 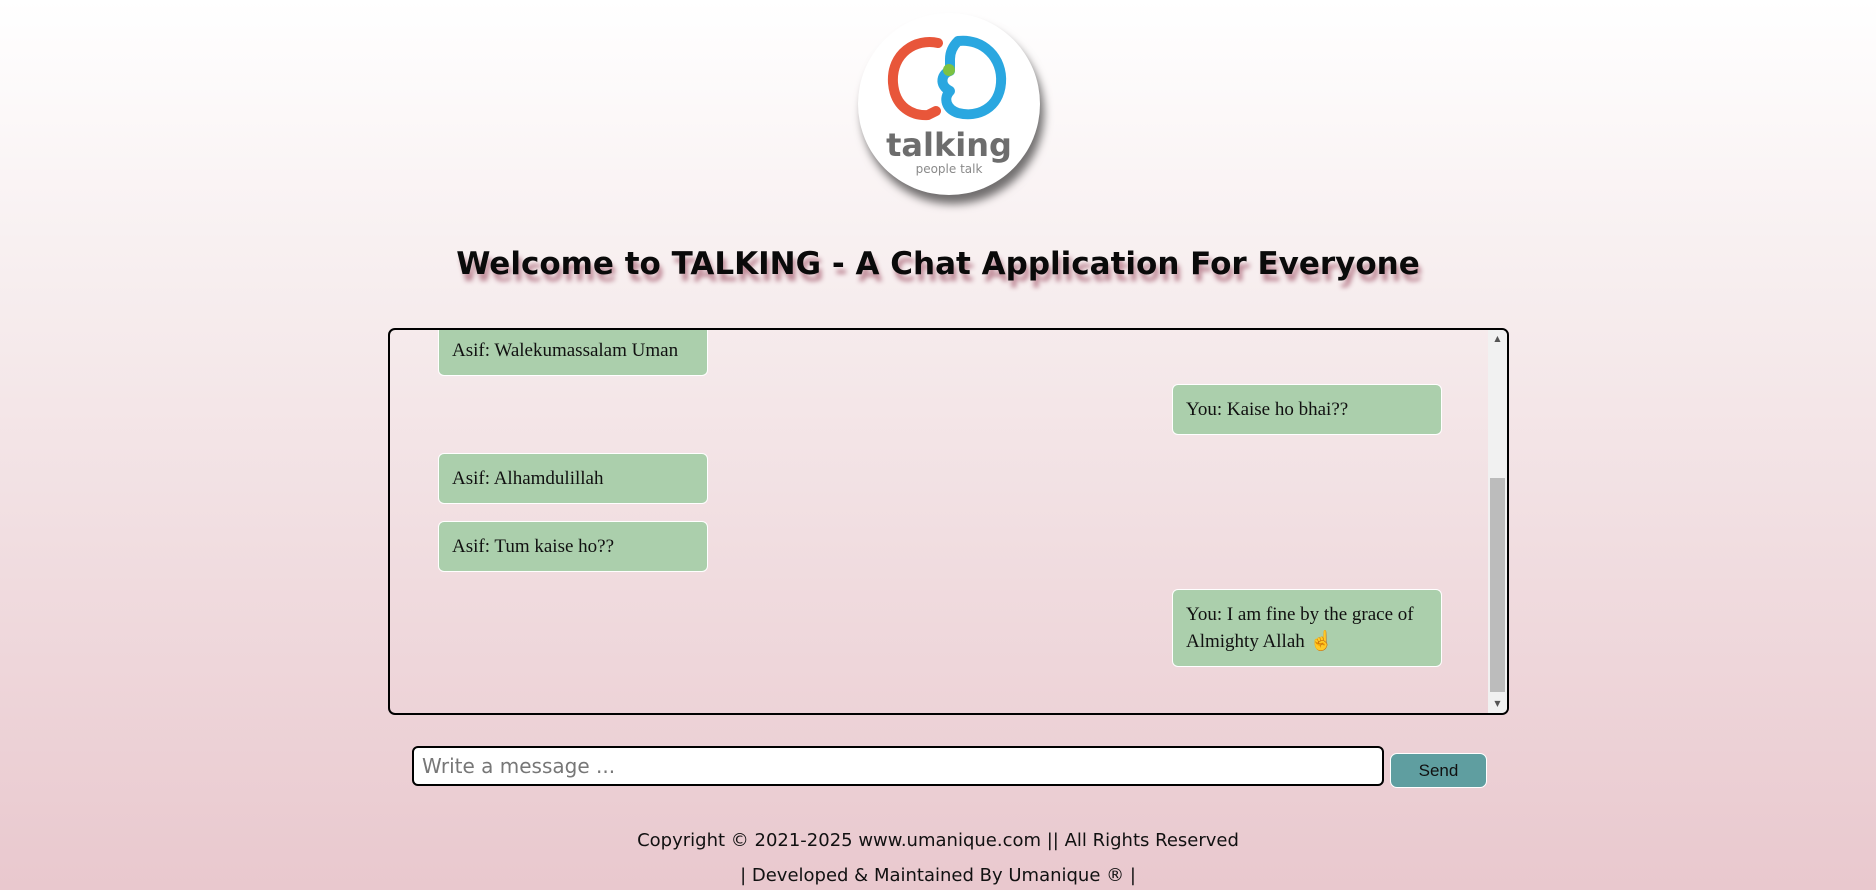 What do you see at coordinates (898, 766) in the screenshot?
I see `message-input` at bounding box center [898, 766].